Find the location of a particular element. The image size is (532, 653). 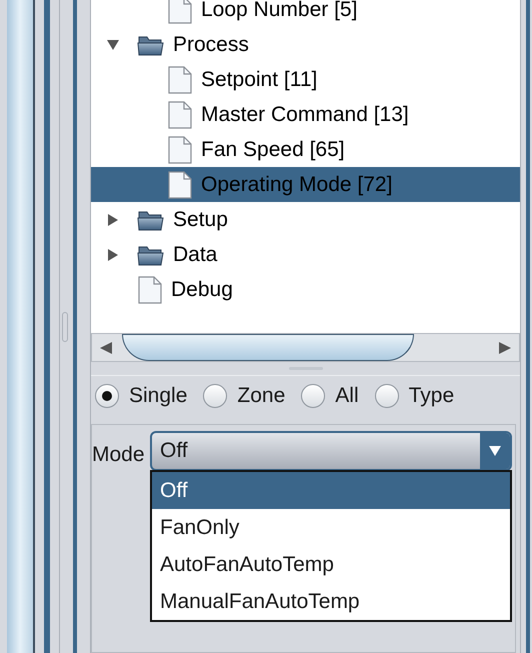

radio-label: Type is located at coordinates (431, 396).